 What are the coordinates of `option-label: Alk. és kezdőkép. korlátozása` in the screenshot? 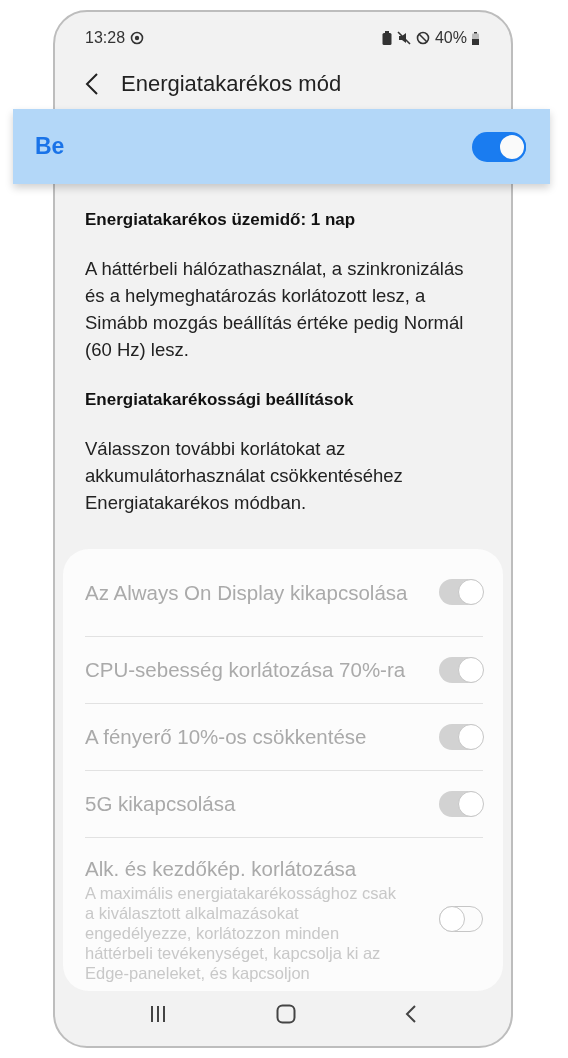 It's located at (221, 868).